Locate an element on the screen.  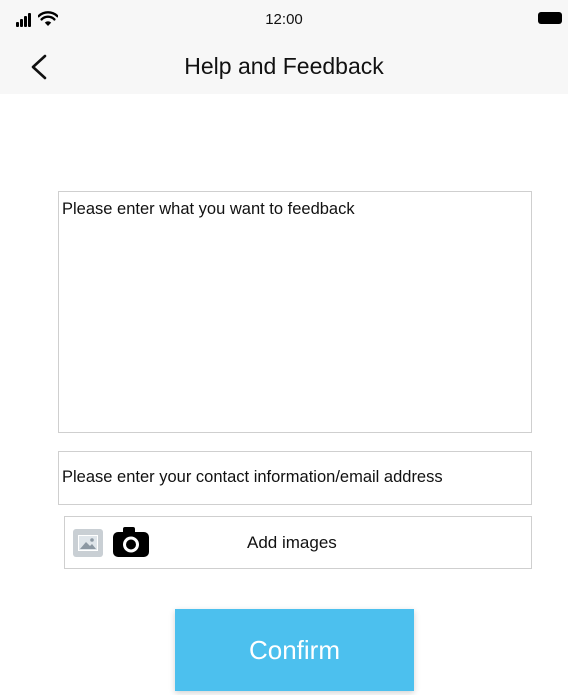
page-title: Help and Feedback is located at coordinates (284, 66).